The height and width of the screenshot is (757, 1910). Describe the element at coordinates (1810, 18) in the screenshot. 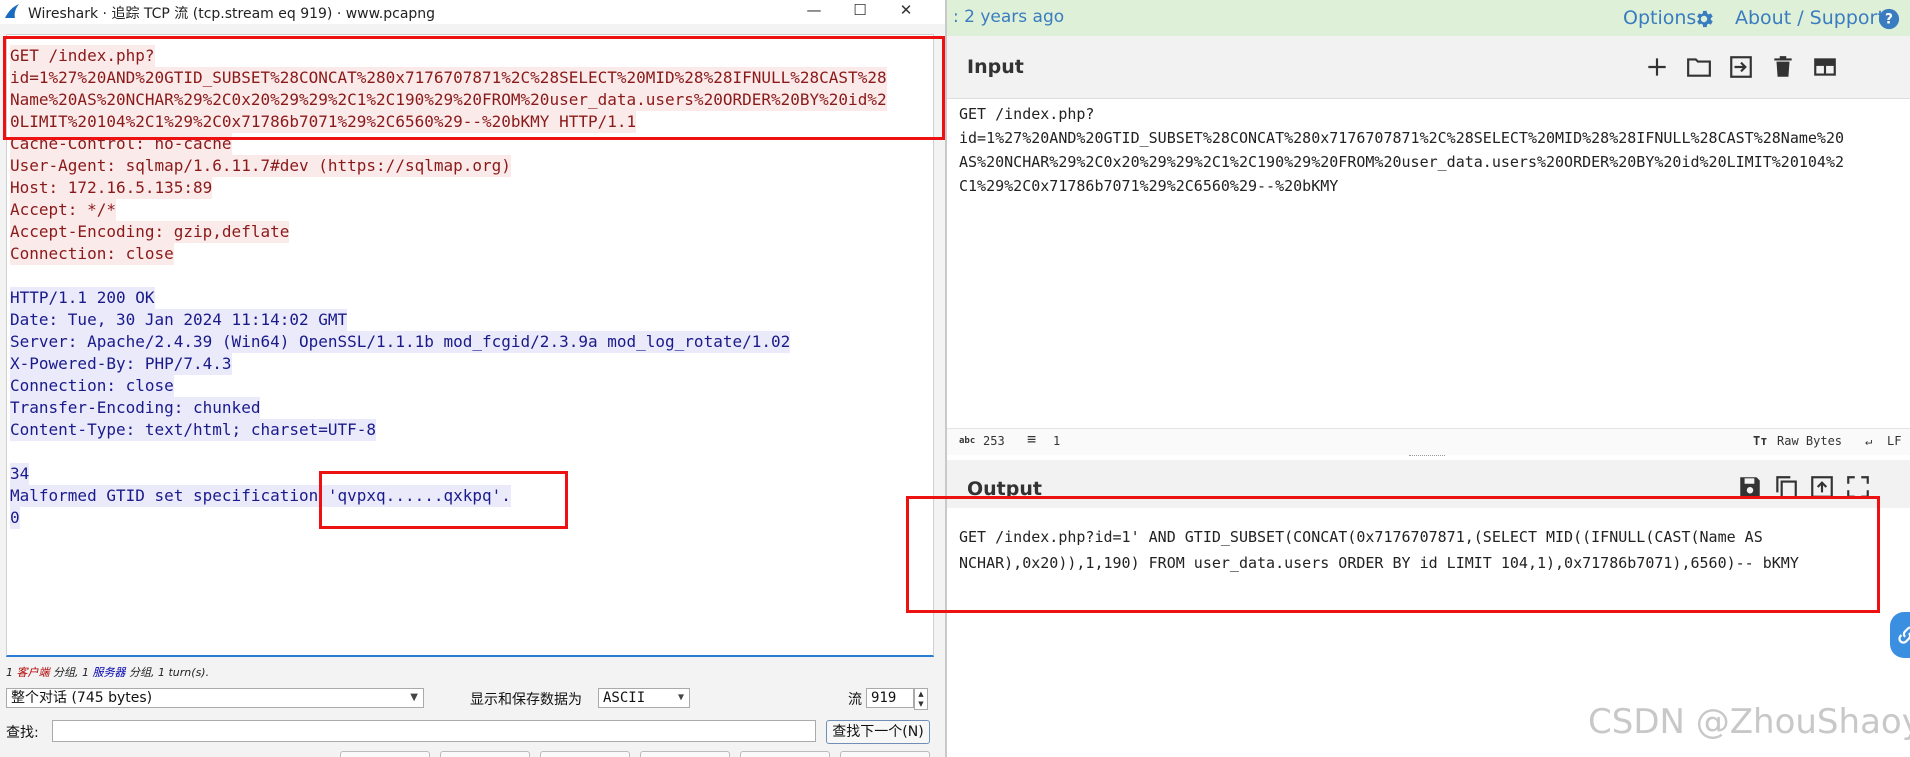

I see `about-support-link: About / Support` at that location.